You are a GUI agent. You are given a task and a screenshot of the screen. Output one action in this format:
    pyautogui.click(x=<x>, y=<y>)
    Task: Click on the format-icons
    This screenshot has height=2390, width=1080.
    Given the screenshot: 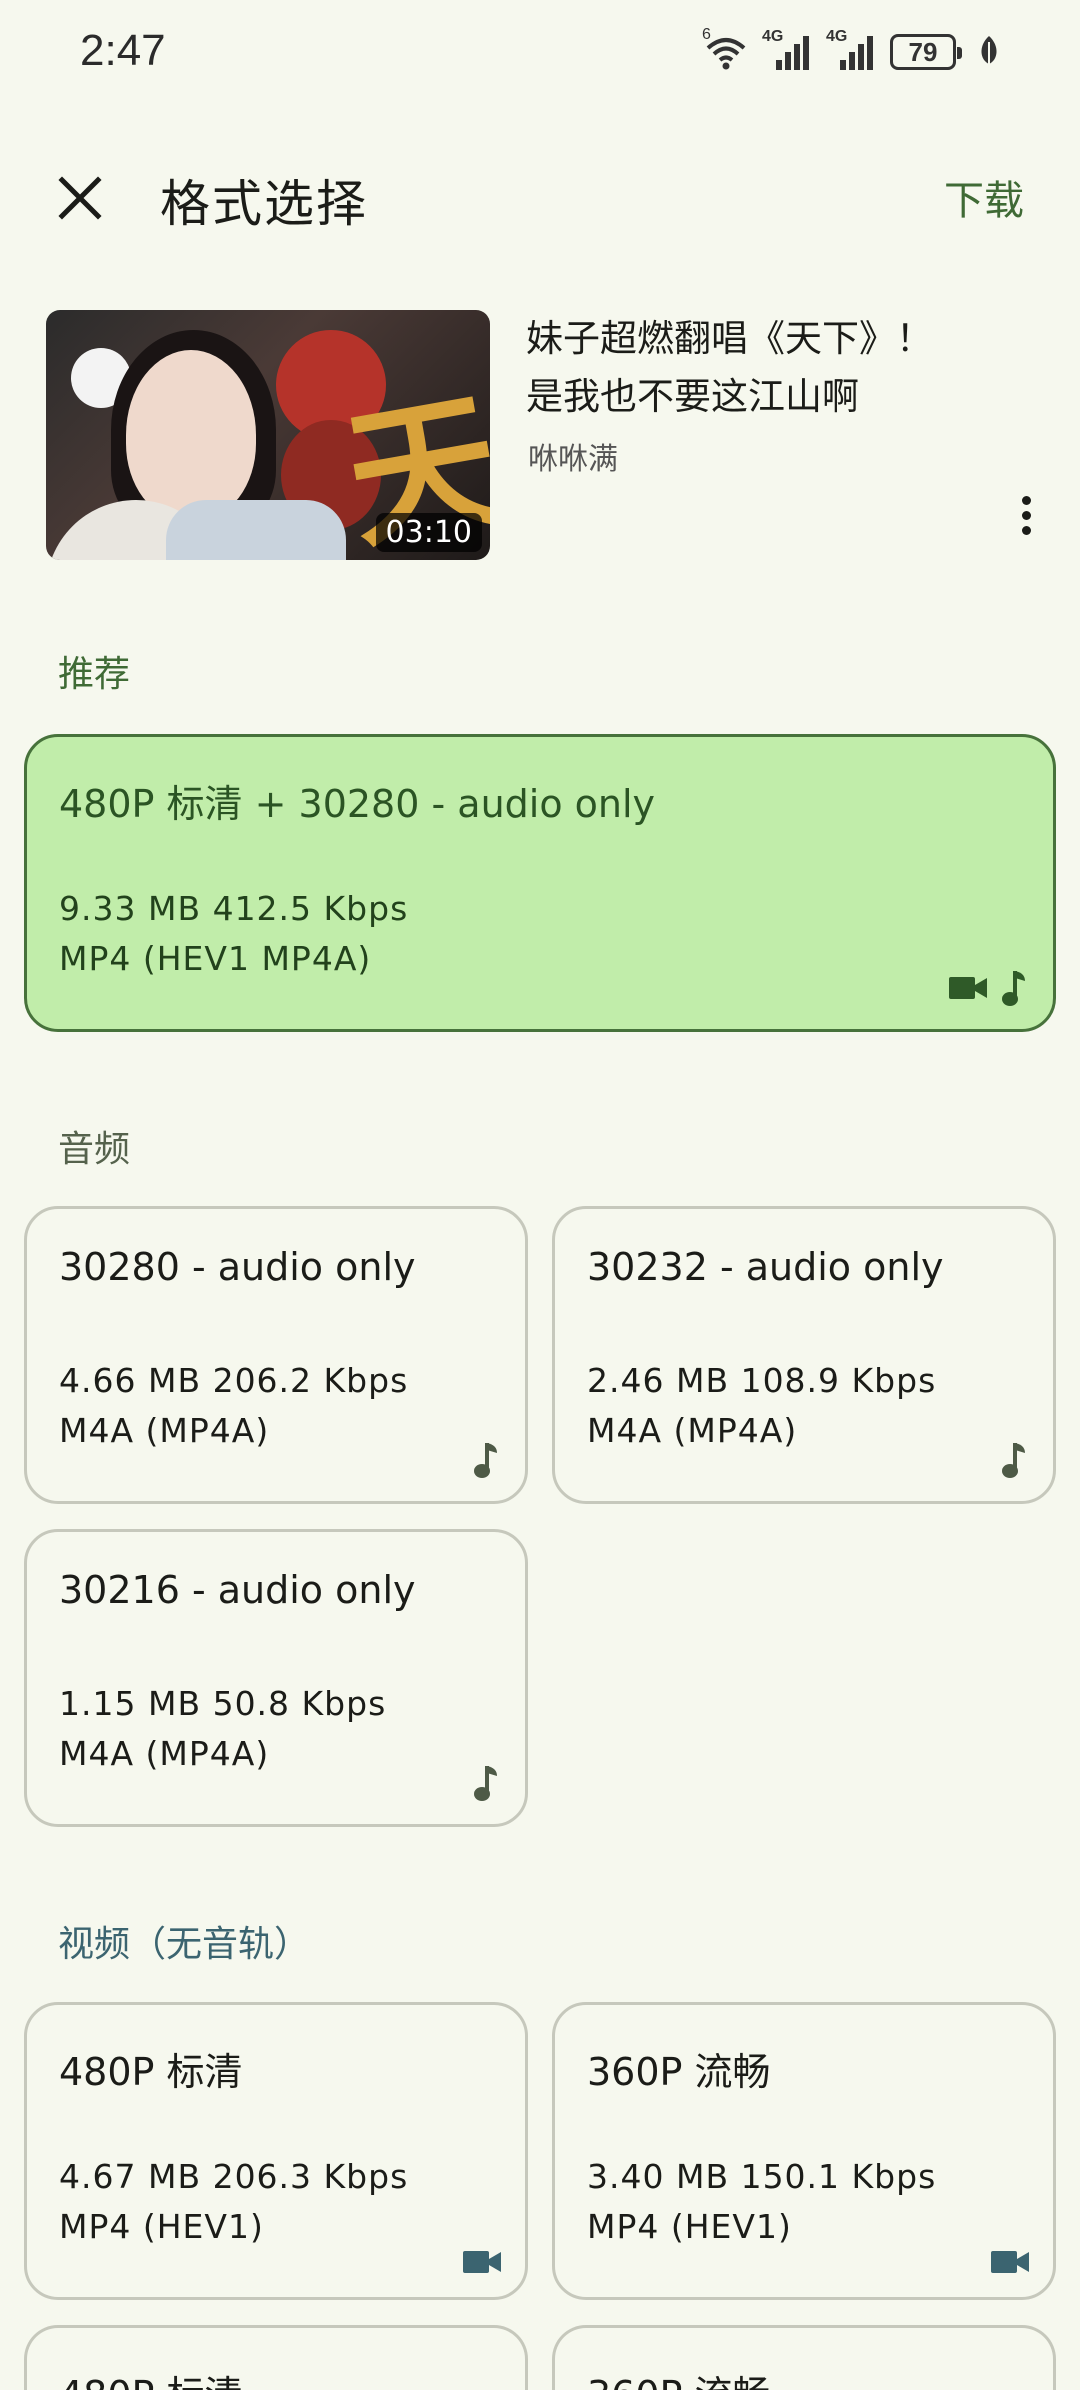 What is the action you would take?
    pyautogui.click(x=989, y=988)
    